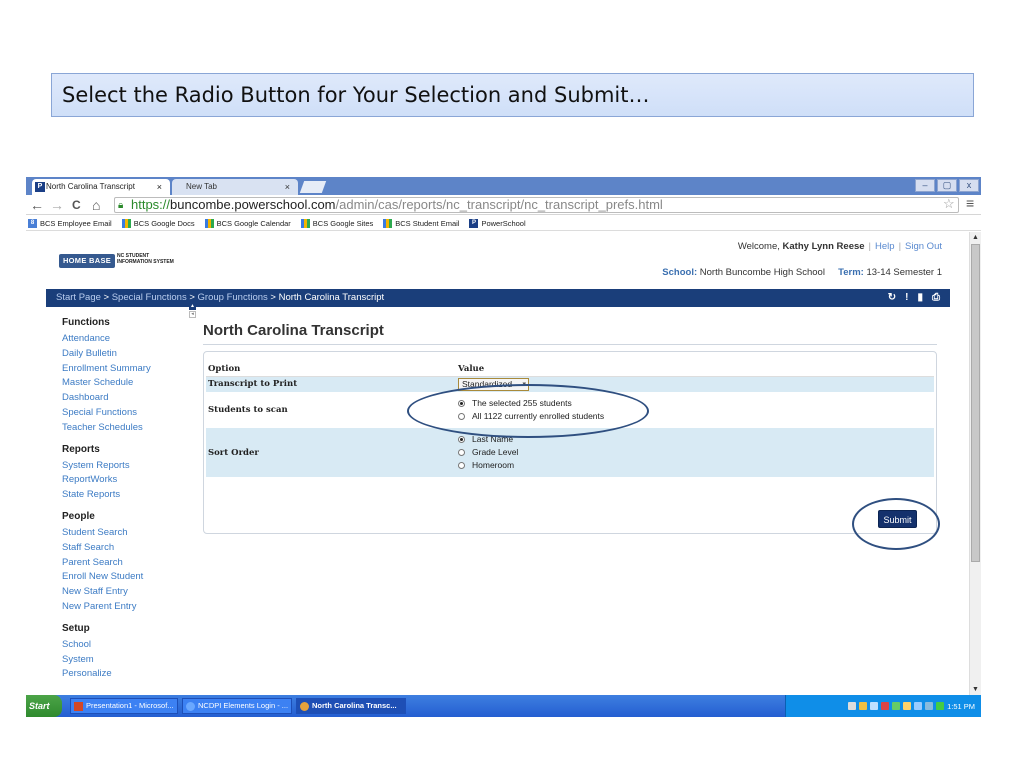 The height and width of the screenshot is (768, 1024). I want to click on term-value: 13-14 Semester 1, so click(904, 272).